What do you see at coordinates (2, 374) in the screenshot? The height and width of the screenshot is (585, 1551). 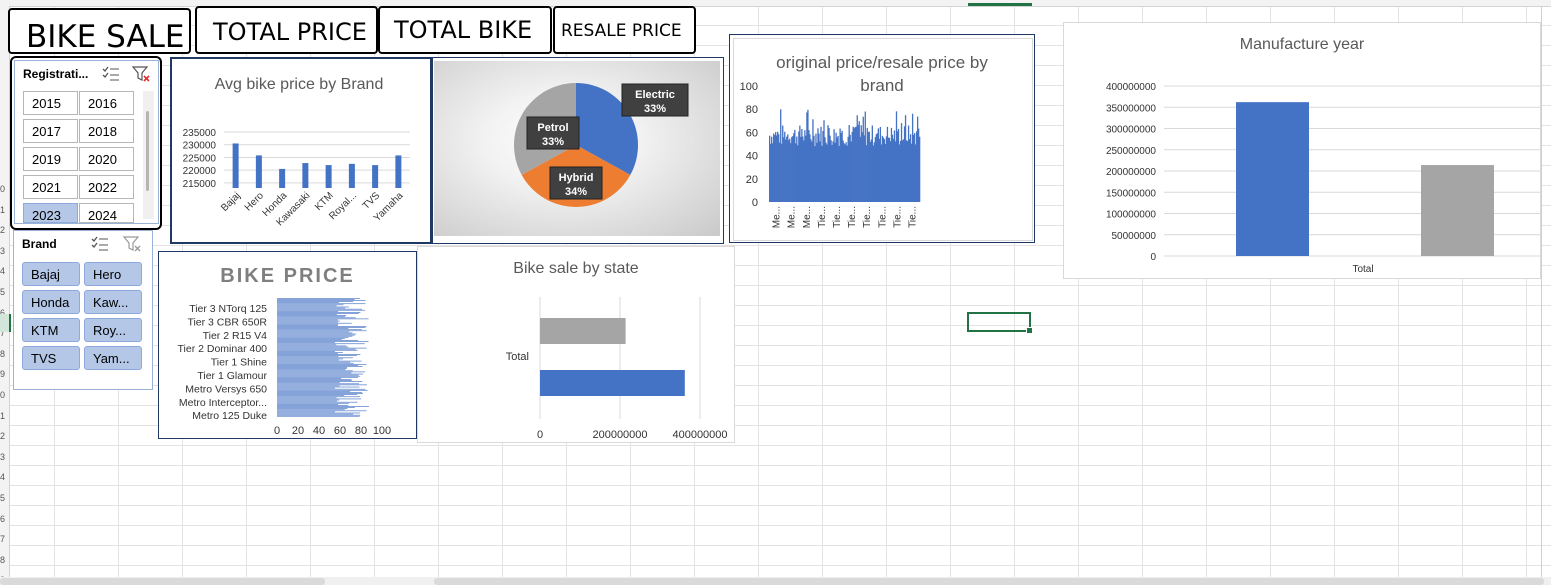 I see `row-number: 9` at bounding box center [2, 374].